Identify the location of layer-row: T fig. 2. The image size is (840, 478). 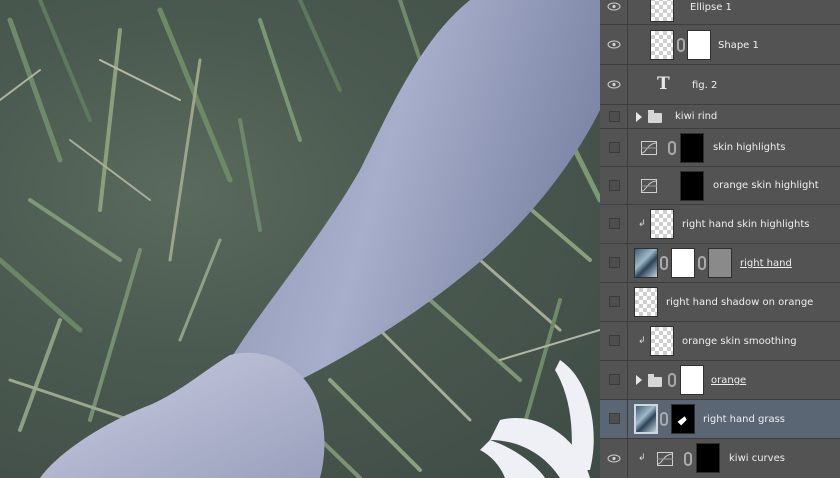
(720, 85).